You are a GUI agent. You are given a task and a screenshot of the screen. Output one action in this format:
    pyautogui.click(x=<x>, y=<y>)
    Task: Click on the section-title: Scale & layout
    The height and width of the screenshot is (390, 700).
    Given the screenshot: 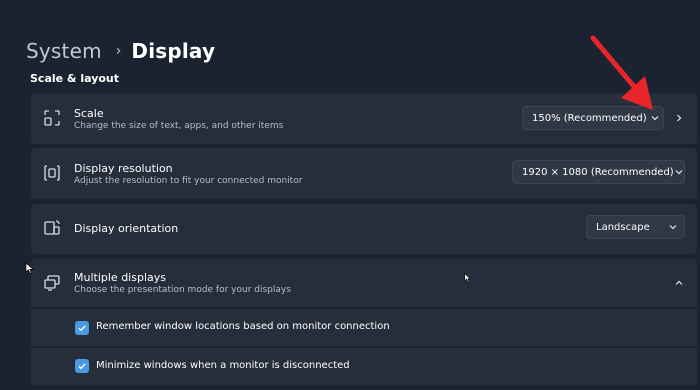 What is the action you would take?
    pyautogui.click(x=75, y=78)
    